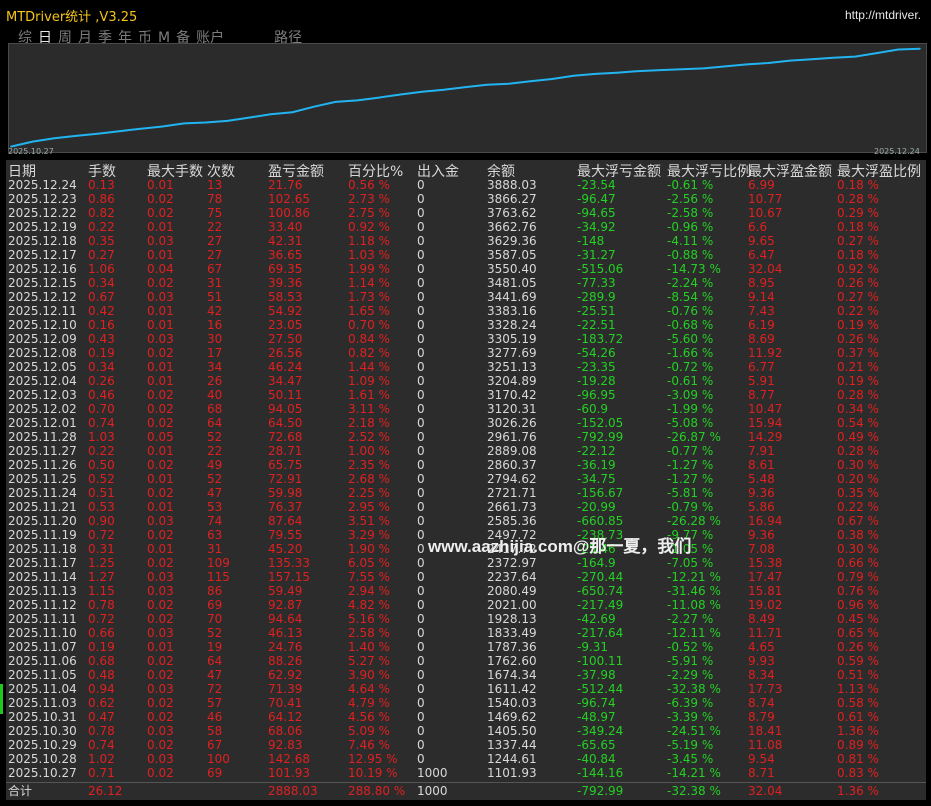 The image size is (931, 806). I want to click on table-cell: 9.93, so click(761, 661).